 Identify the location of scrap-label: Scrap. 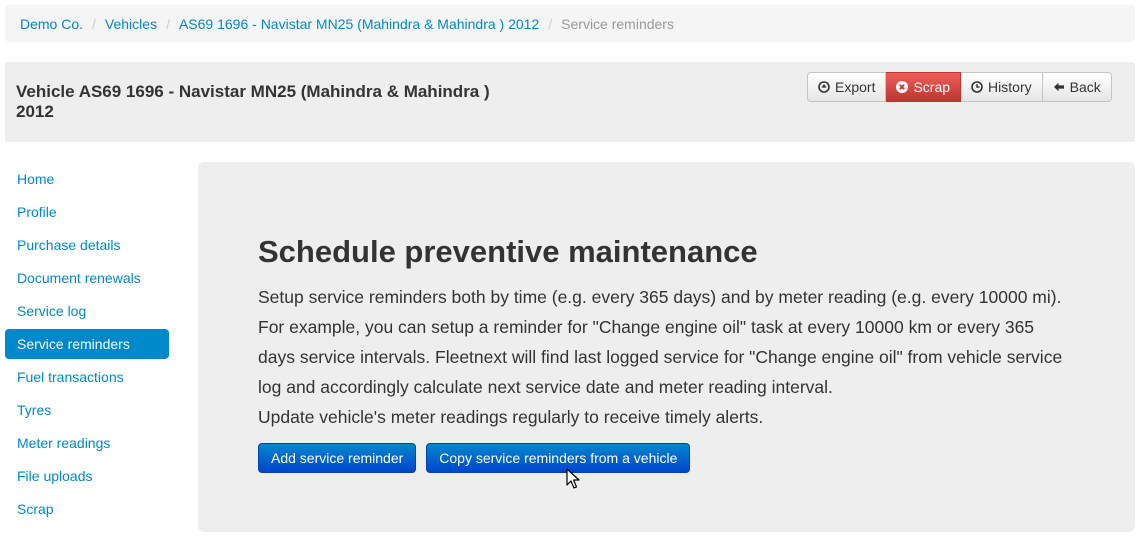
(932, 87).